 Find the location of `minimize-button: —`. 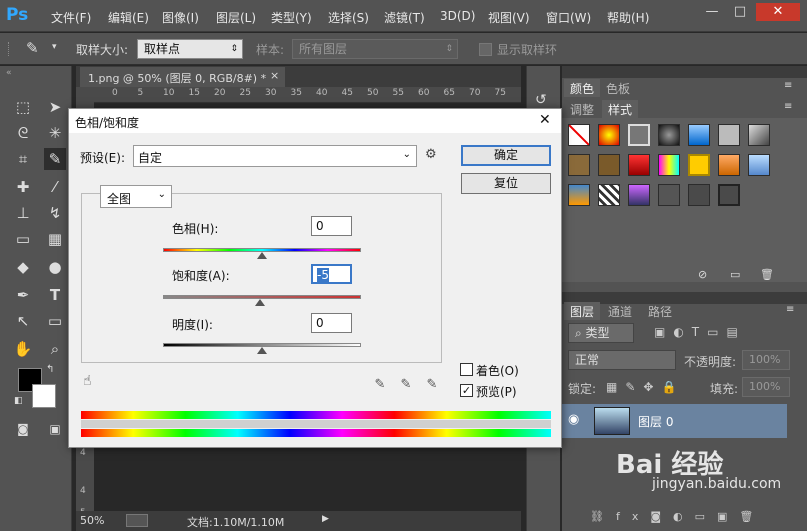

minimize-button: — is located at coordinates (712, 12).